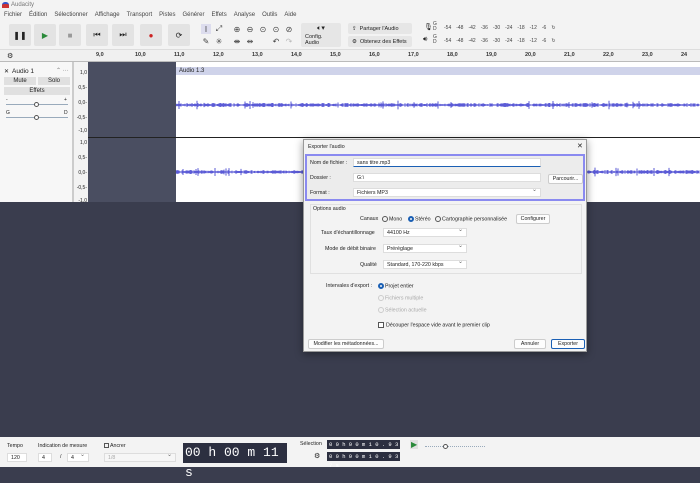  Describe the element at coordinates (70, 15) in the screenshot. I see `menu-2: Sélectionner` at that location.